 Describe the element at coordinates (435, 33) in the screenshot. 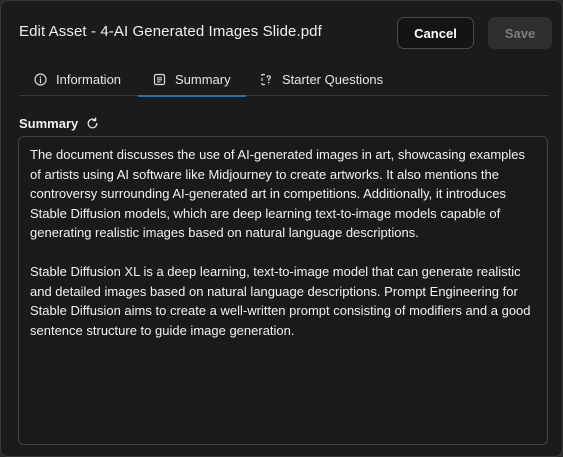

I see `cancel-button: Cancel` at that location.